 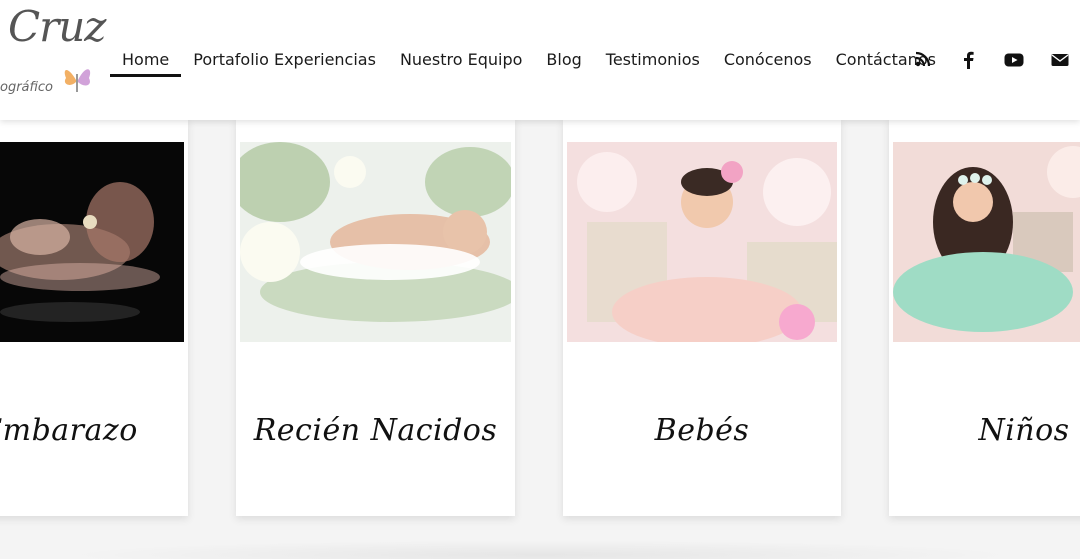 I want to click on logo-script-text: Cruz, so click(x=57, y=26).